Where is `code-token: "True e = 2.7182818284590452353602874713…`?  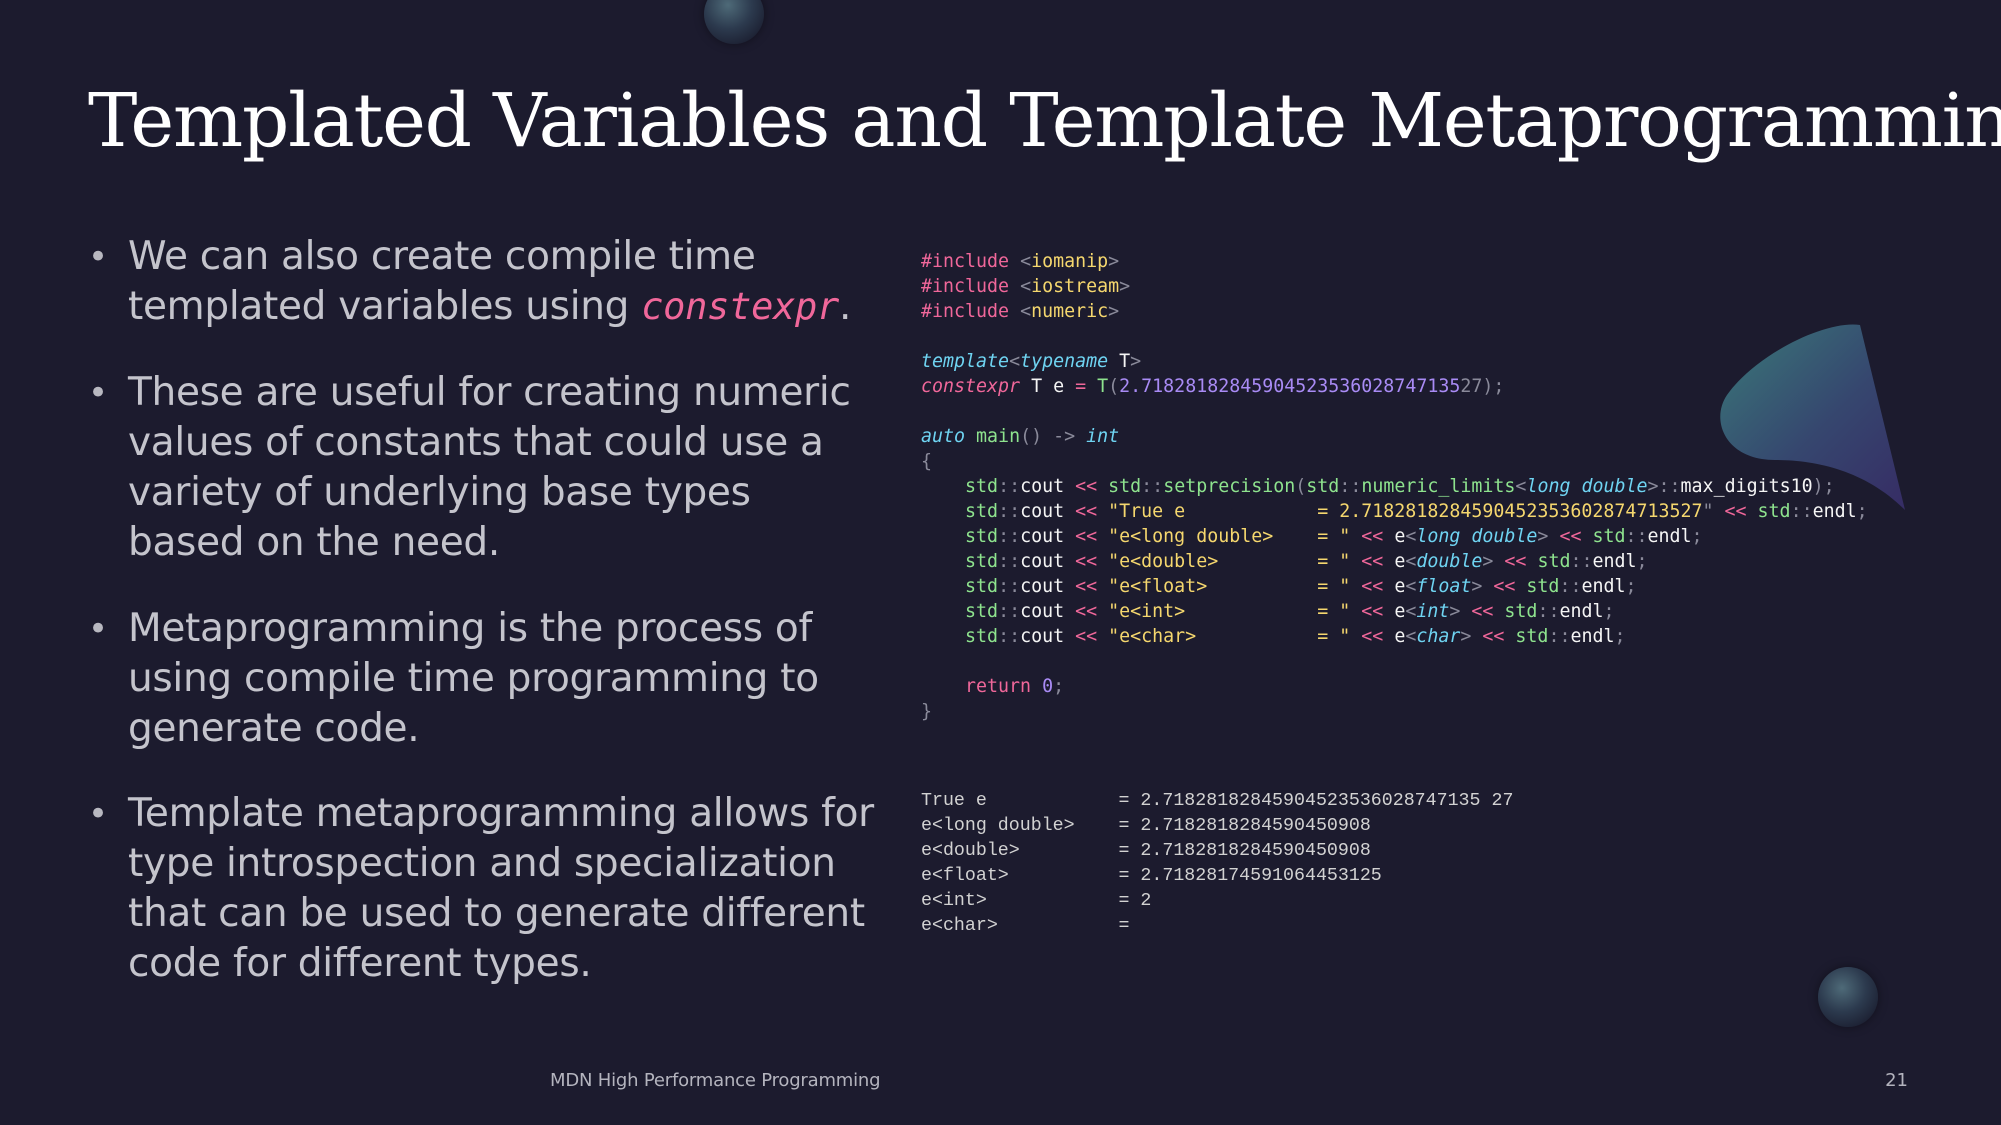 code-token: "True e = 2.7182818284590452353602874713… is located at coordinates (1394, 511).